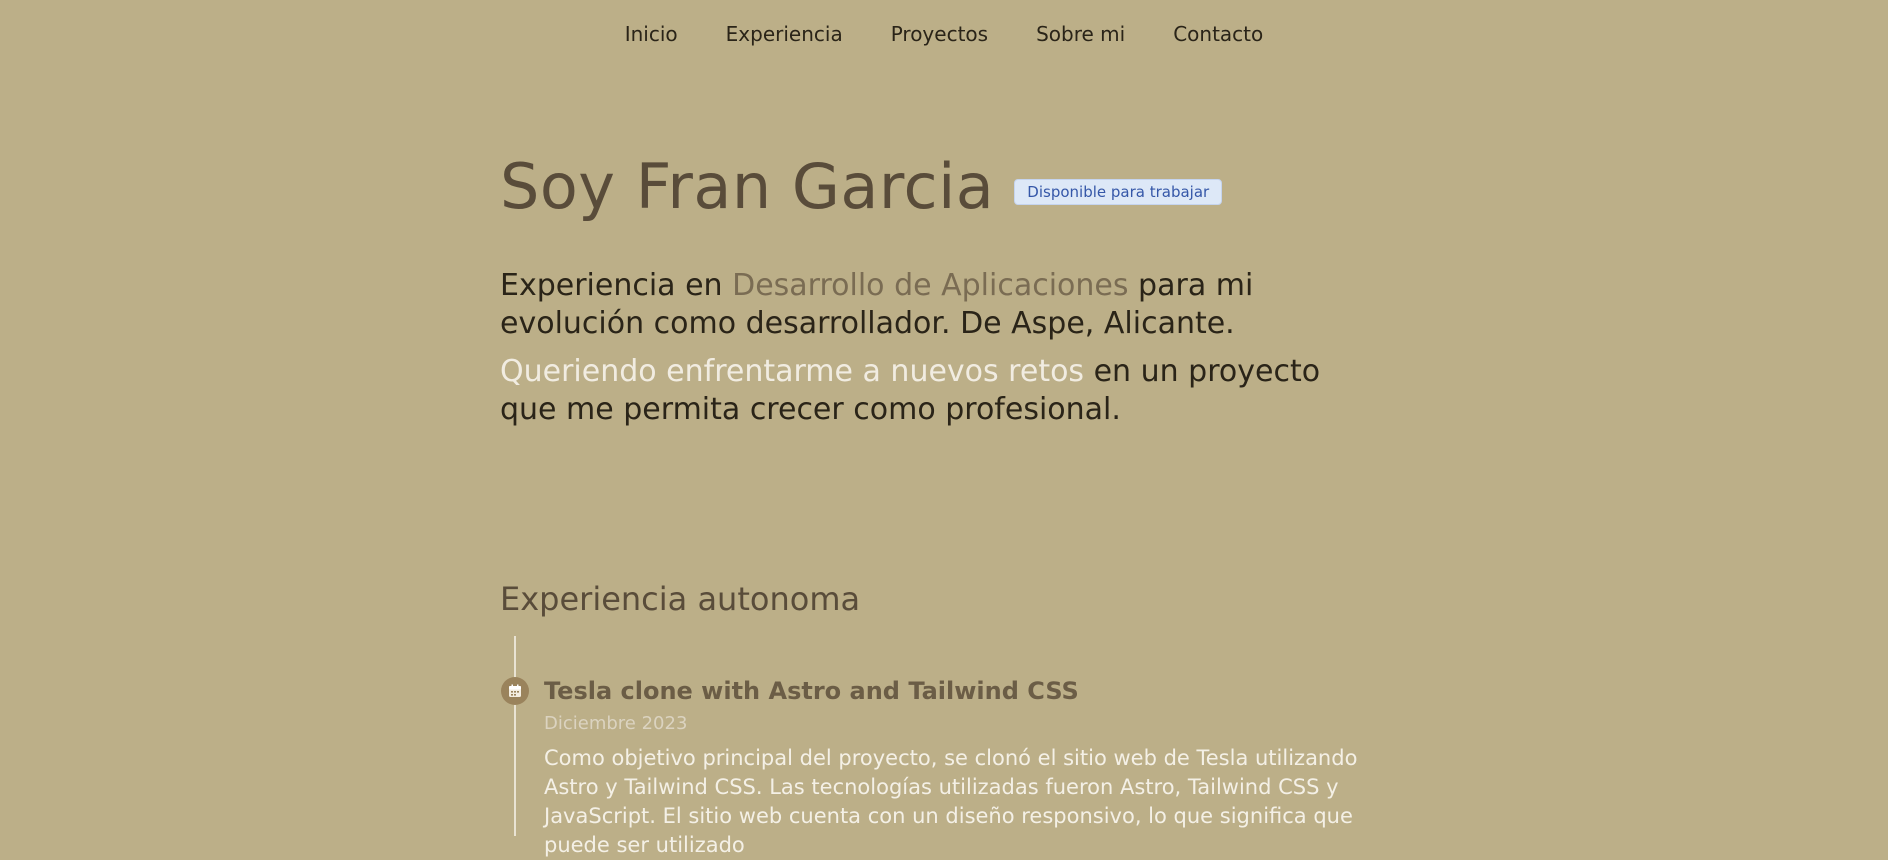 This screenshot has height=860, width=1888. What do you see at coordinates (1080, 34) in the screenshot?
I see `nav-link-sobre-mi: Sobre mi` at bounding box center [1080, 34].